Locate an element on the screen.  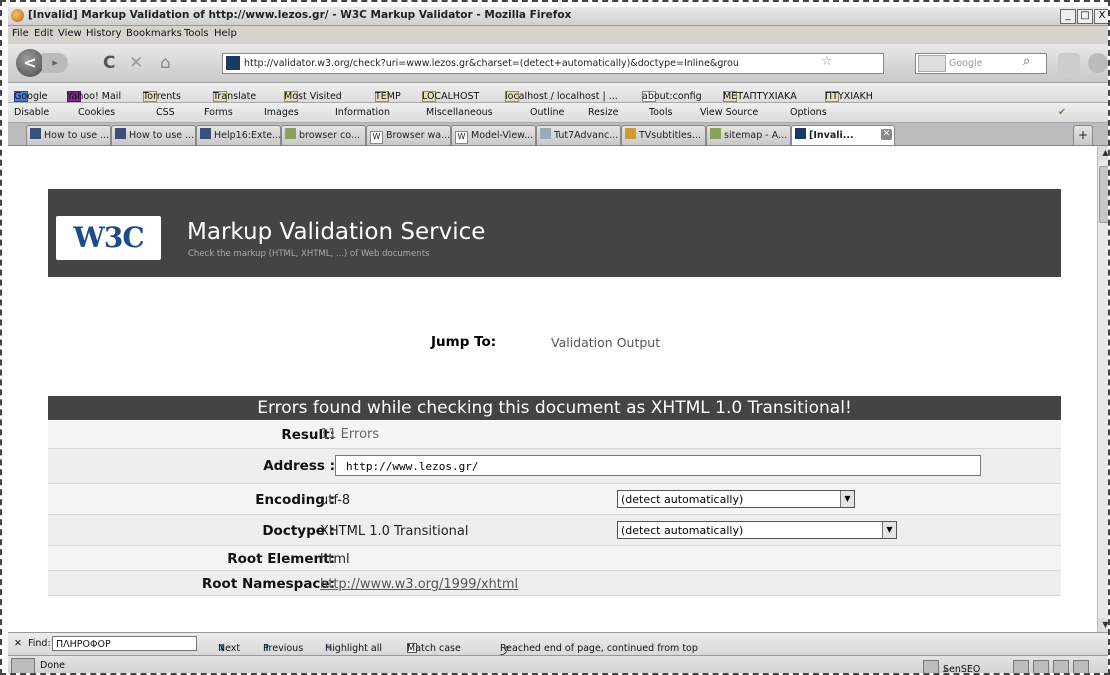
minimize-button: _ is located at coordinates (1068, 16).